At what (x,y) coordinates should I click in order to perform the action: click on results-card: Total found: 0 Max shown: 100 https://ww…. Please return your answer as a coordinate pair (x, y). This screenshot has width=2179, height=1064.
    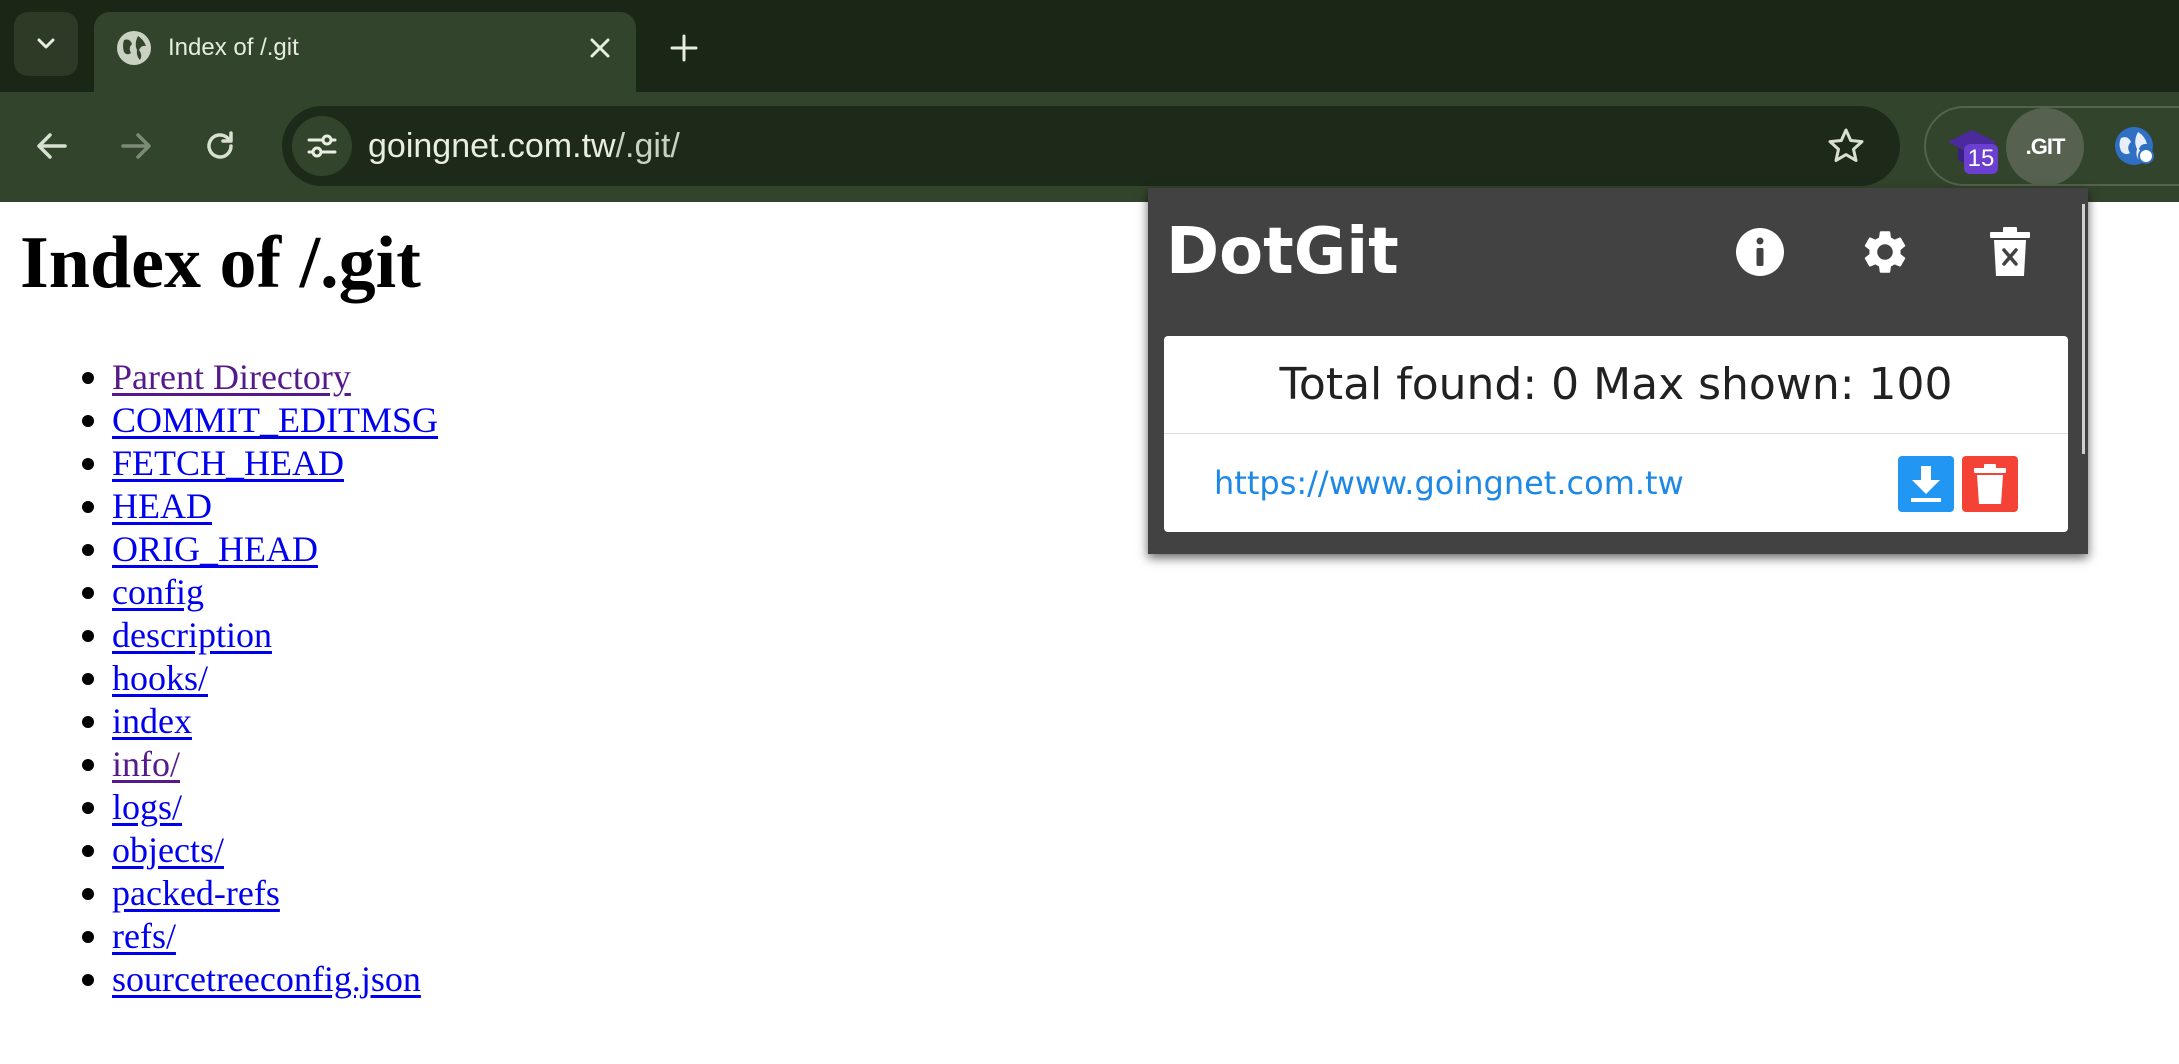
    Looking at the image, I should click on (1616, 434).